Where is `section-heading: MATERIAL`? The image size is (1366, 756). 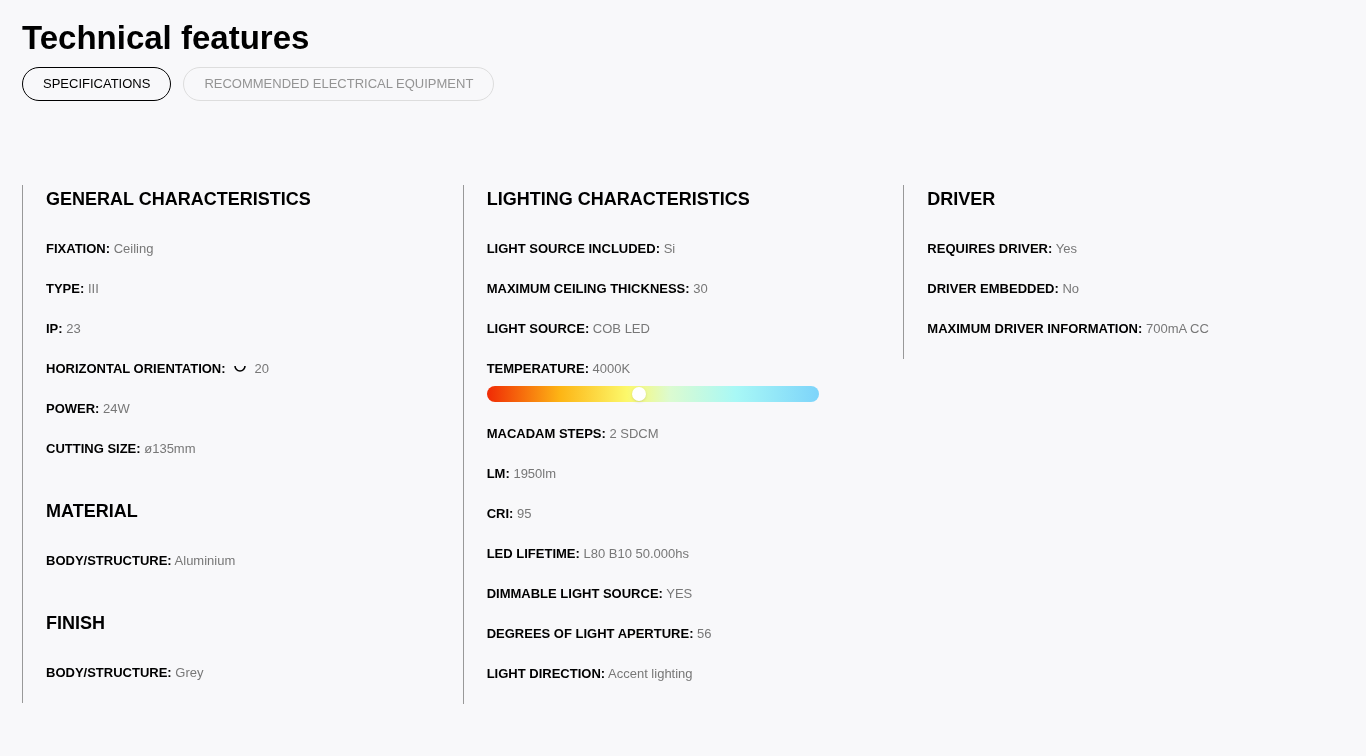
section-heading: MATERIAL is located at coordinates (92, 511).